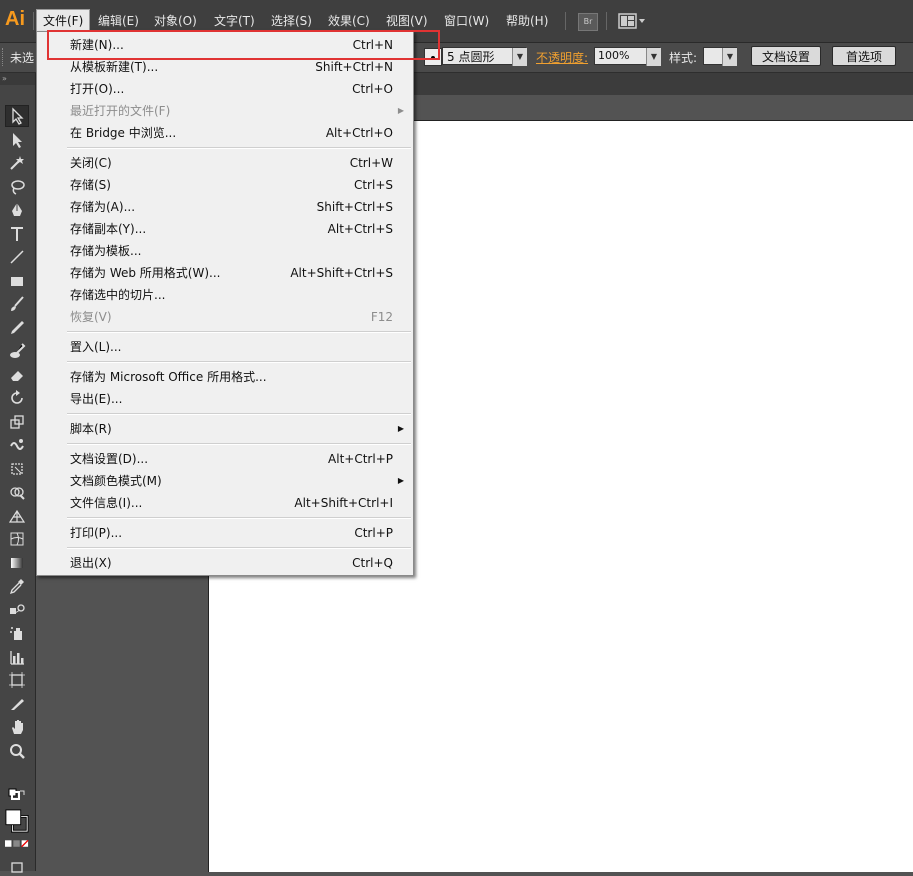  I want to click on menu-item-shortcut: Alt+Ctrl+P, so click(360, 459).